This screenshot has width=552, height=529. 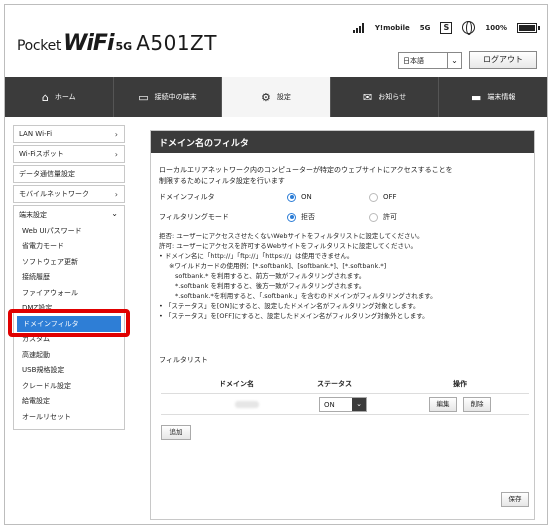 I want to click on sidebar-subitem: ファイアウォール, so click(x=69, y=293).